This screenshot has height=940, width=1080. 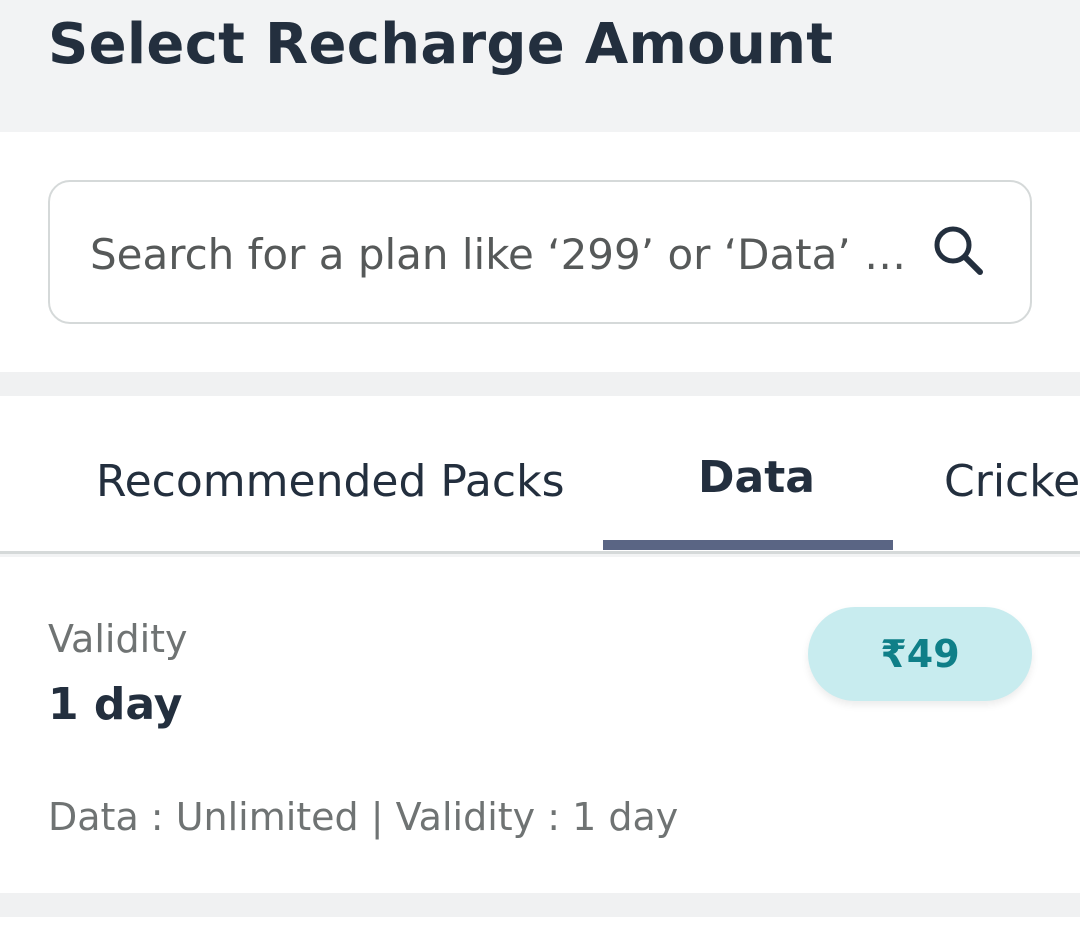 I want to click on tab-cricket: Cricket, so click(x=1012, y=473).